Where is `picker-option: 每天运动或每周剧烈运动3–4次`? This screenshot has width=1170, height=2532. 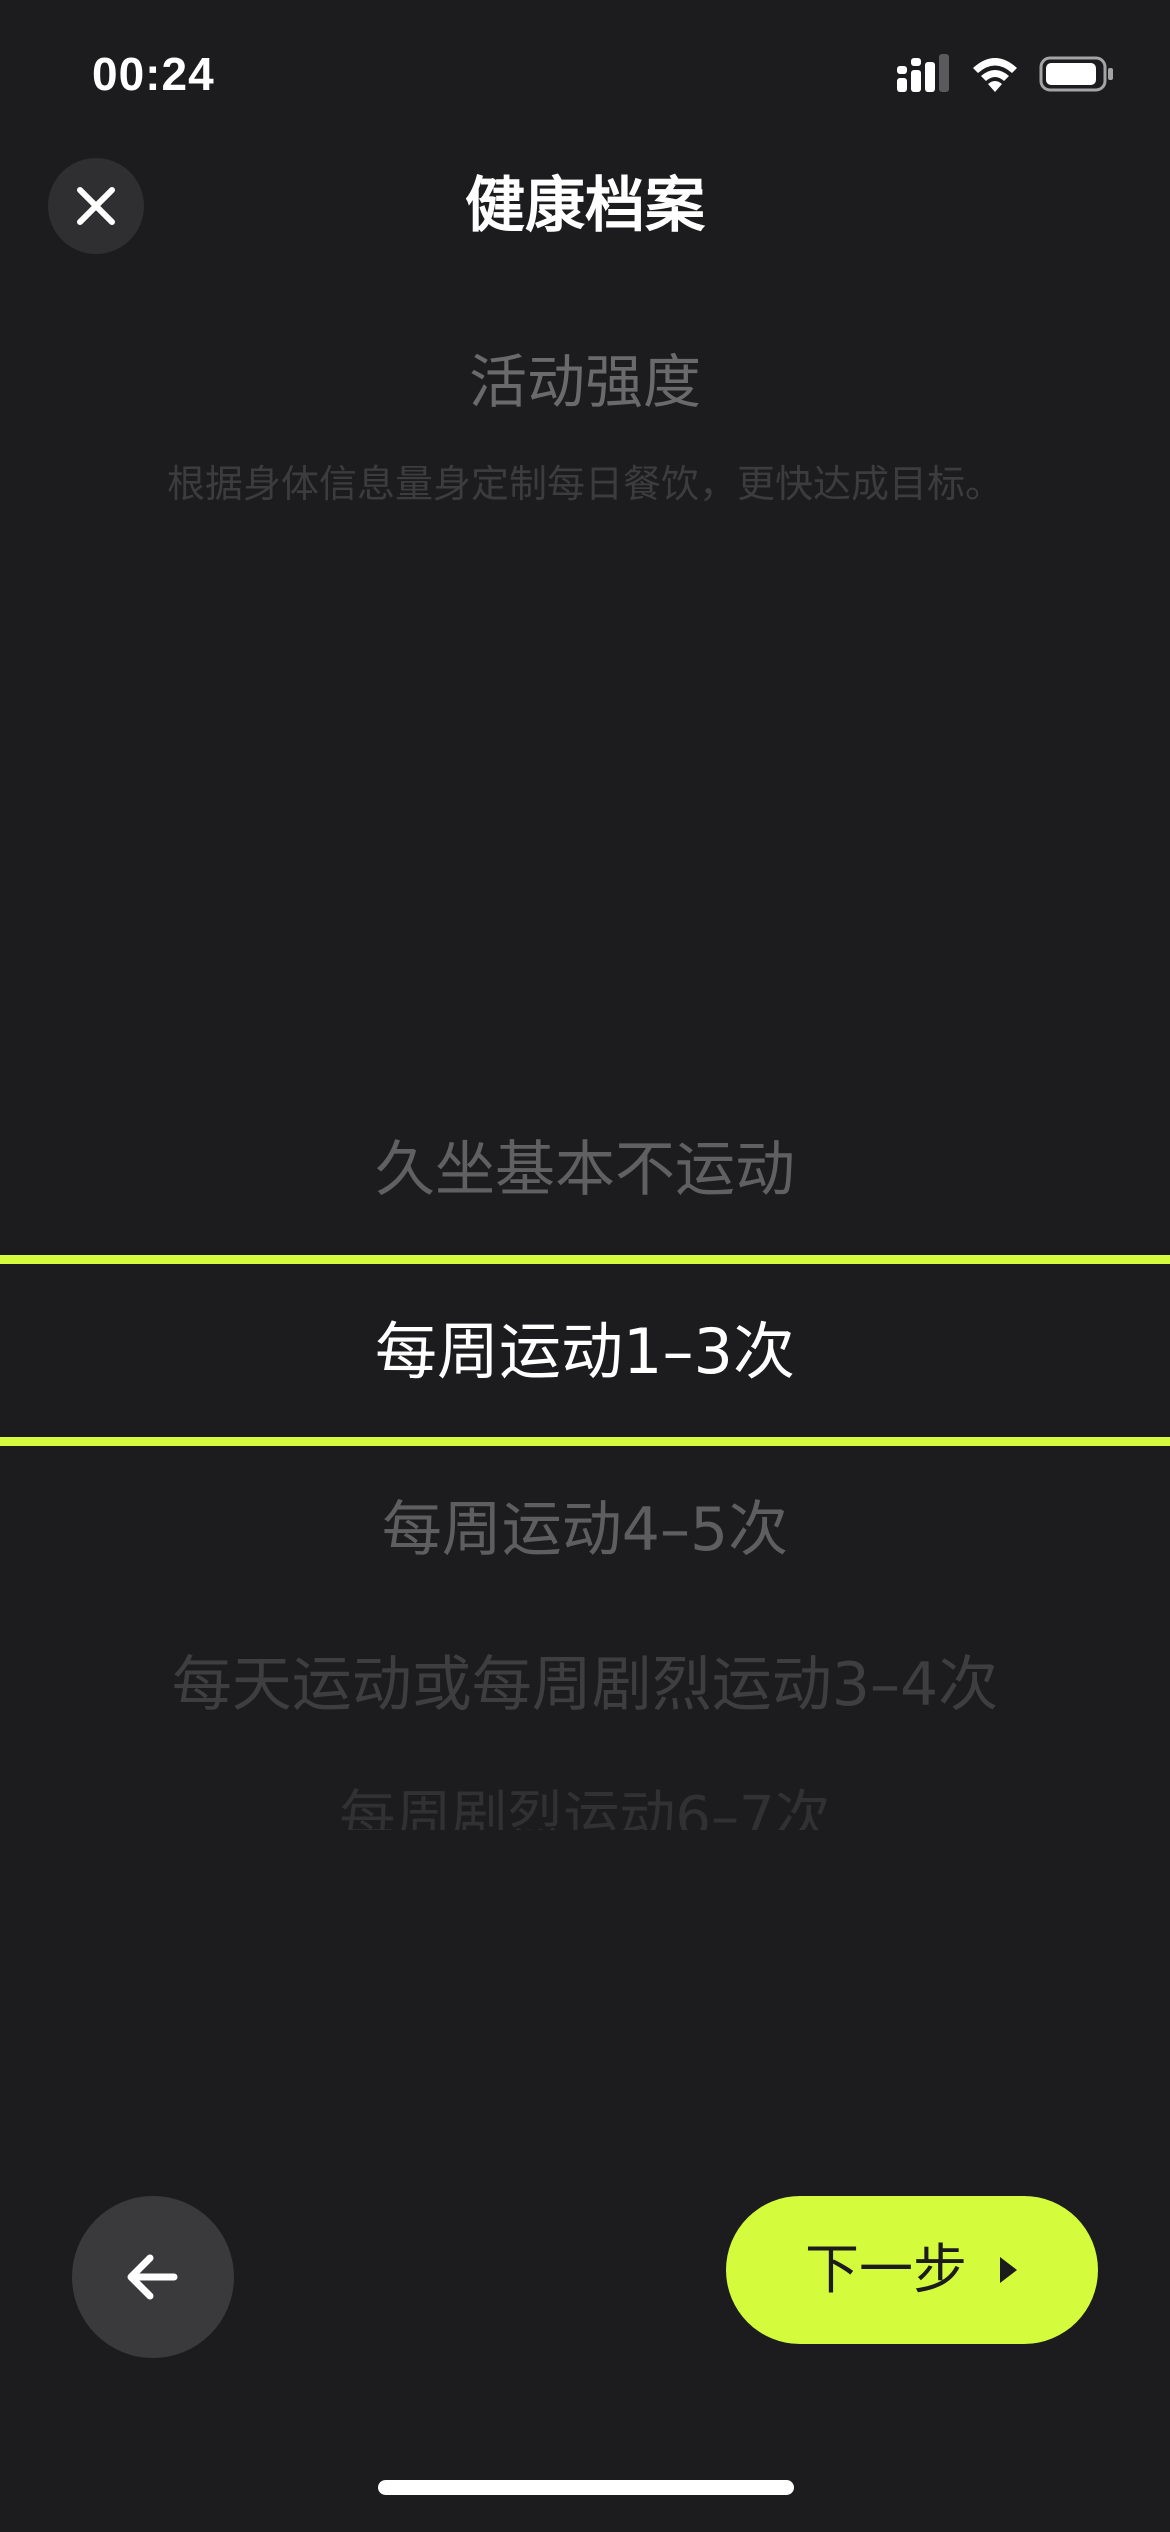
picker-option: 每天运动或每周剧烈运动3–4次 is located at coordinates (585, 1685).